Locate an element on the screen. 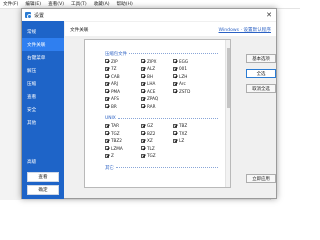 This screenshot has width=320, height=240. file-type-checkbox: EGG is located at coordinates (180, 61).